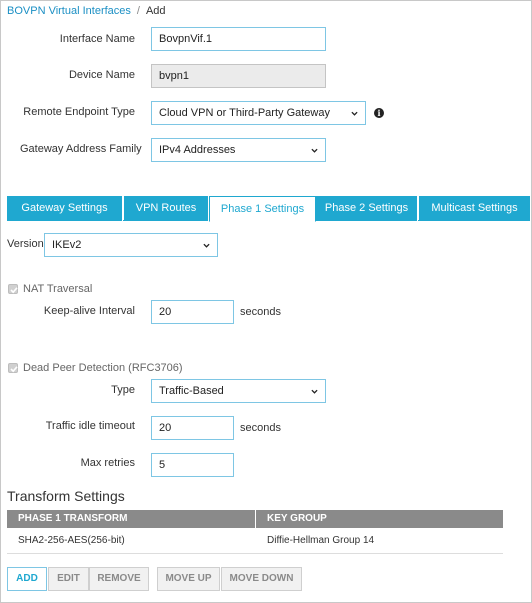 The width and height of the screenshot is (532, 603). I want to click on transform-settings-title: Transform Settings, so click(66, 496).